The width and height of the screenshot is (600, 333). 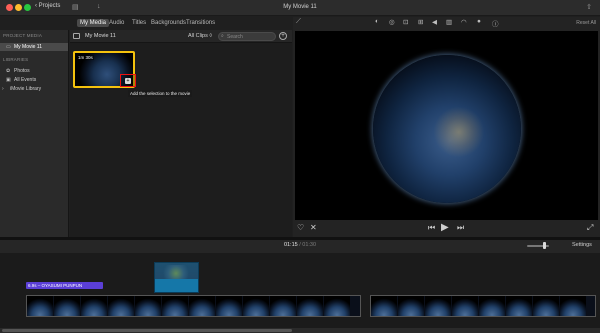 What do you see at coordinates (181, 36) in the screenshot?
I see `browser-toolbar: My Movie 11 All Clips ◊ ⌕ +` at bounding box center [181, 36].